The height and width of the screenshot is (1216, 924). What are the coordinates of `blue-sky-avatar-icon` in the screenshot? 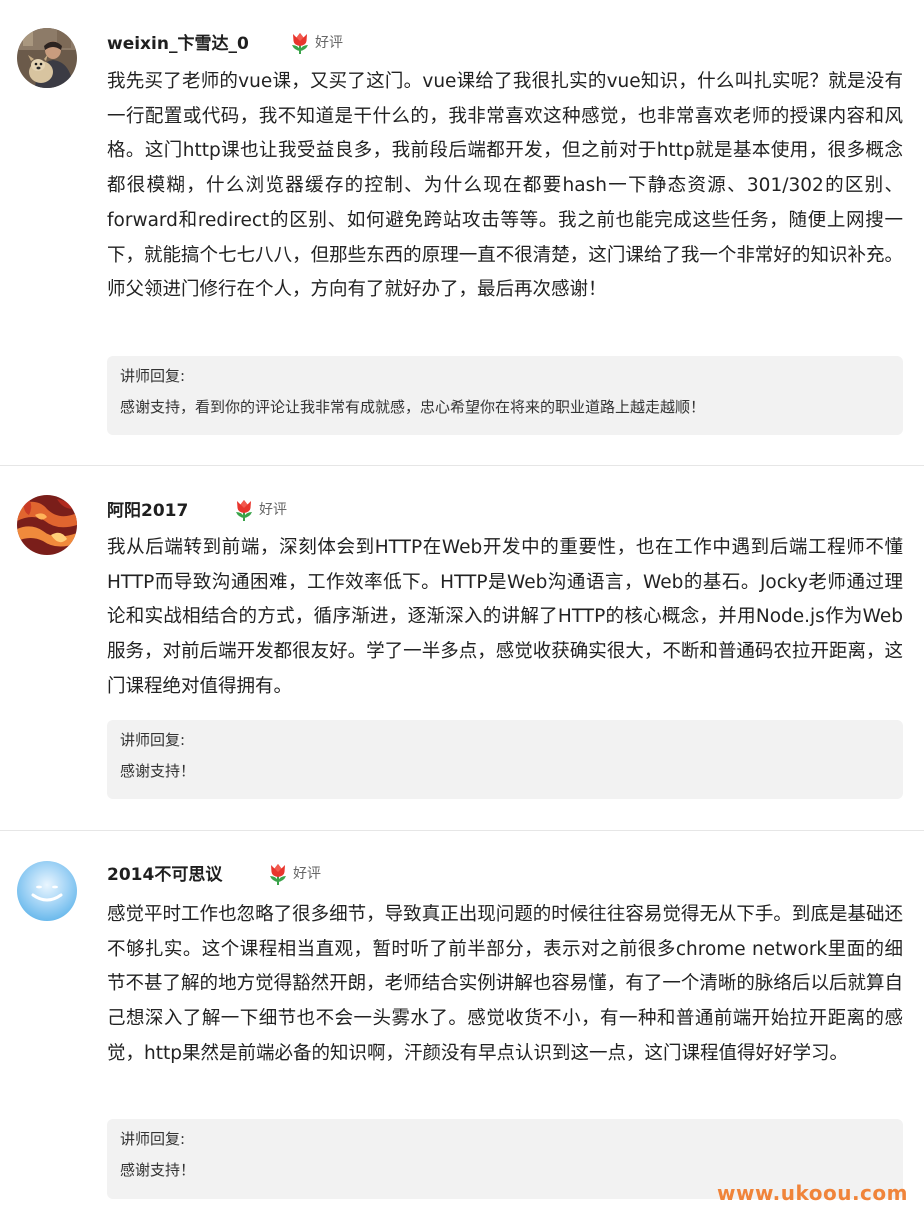 It's located at (47, 891).